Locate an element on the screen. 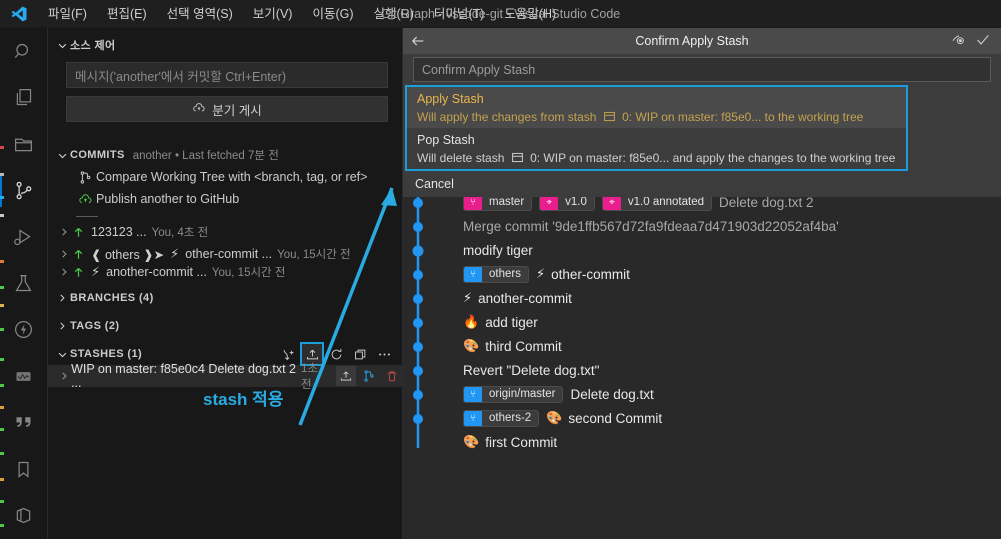 The height and width of the screenshot is (539, 1001). section-header-source-control: 소스 제어 is located at coordinates (225, 45).